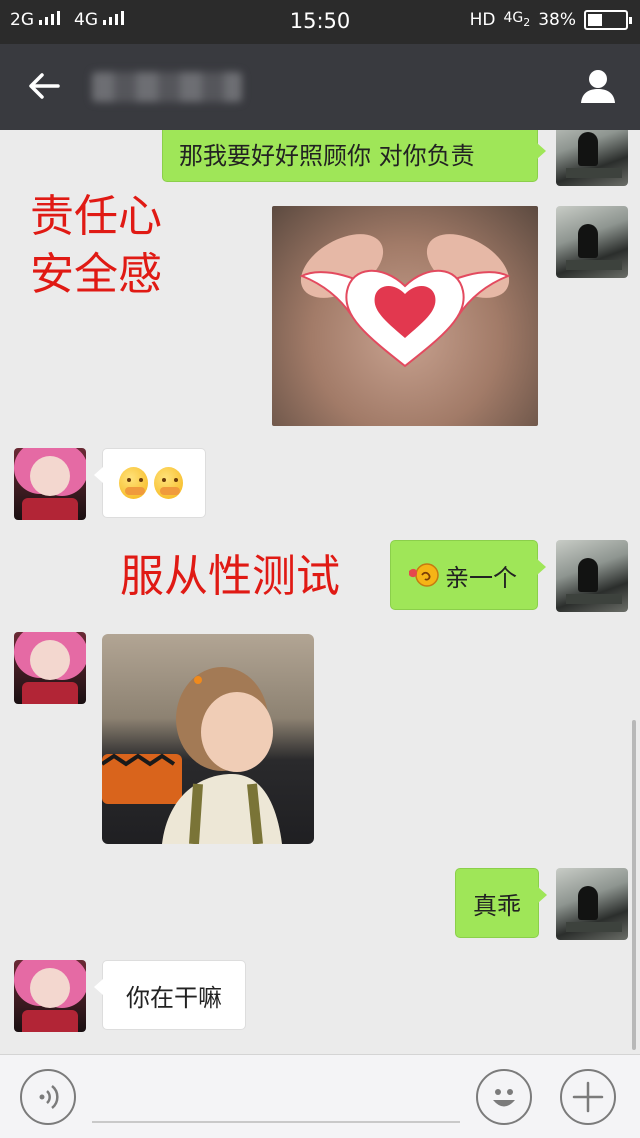 The width and height of the screenshot is (640, 1138). I want to click on annotation-line: 安全感, so click(96, 274).